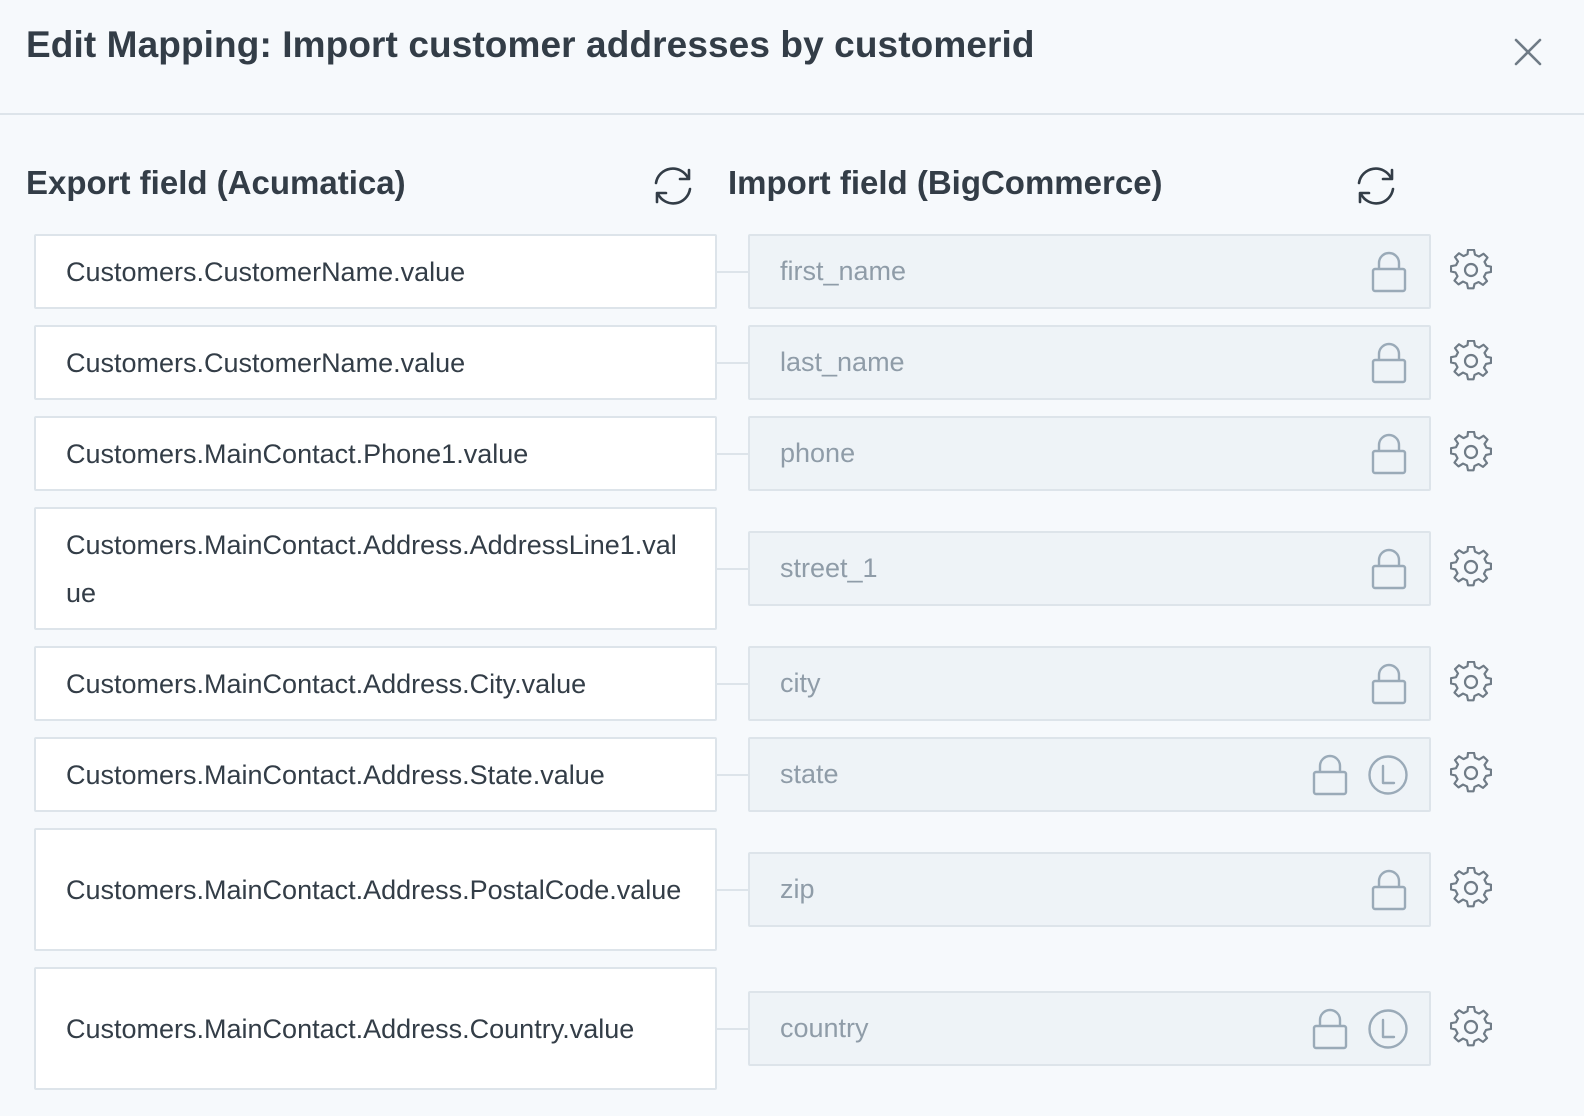 Image resolution: width=1584 pixels, height=1116 pixels. I want to click on import-field: street_1, so click(1089, 568).